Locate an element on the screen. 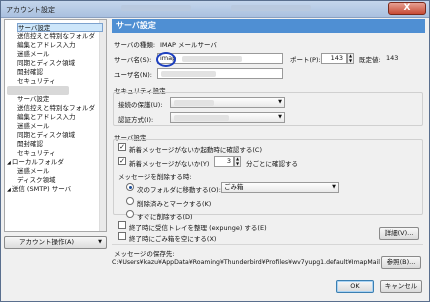 The width and height of the screenshot is (430, 302). sidebar-item: xxxxxxxxxxxxxxxx is located at coordinates (55, 90).